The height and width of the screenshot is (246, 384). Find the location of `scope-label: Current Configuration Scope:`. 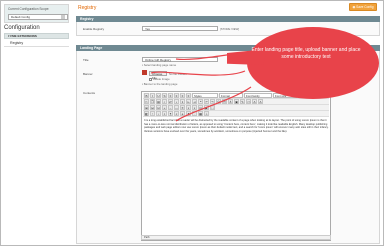

scope-label: Current Configuration Scope: is located at coordinates (29, 9).